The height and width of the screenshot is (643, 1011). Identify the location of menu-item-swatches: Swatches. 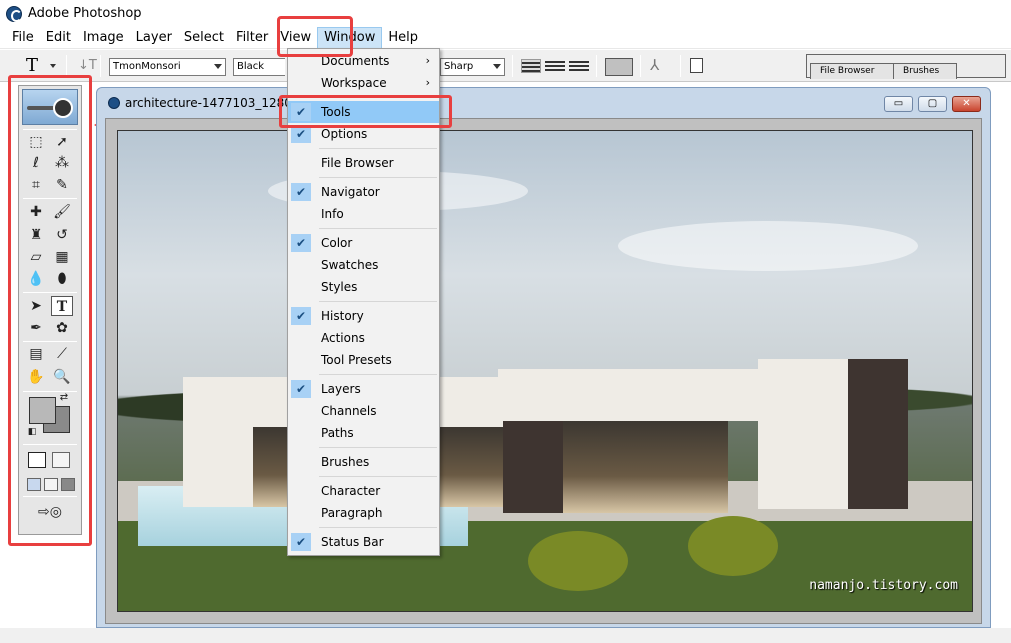
(363, 265).